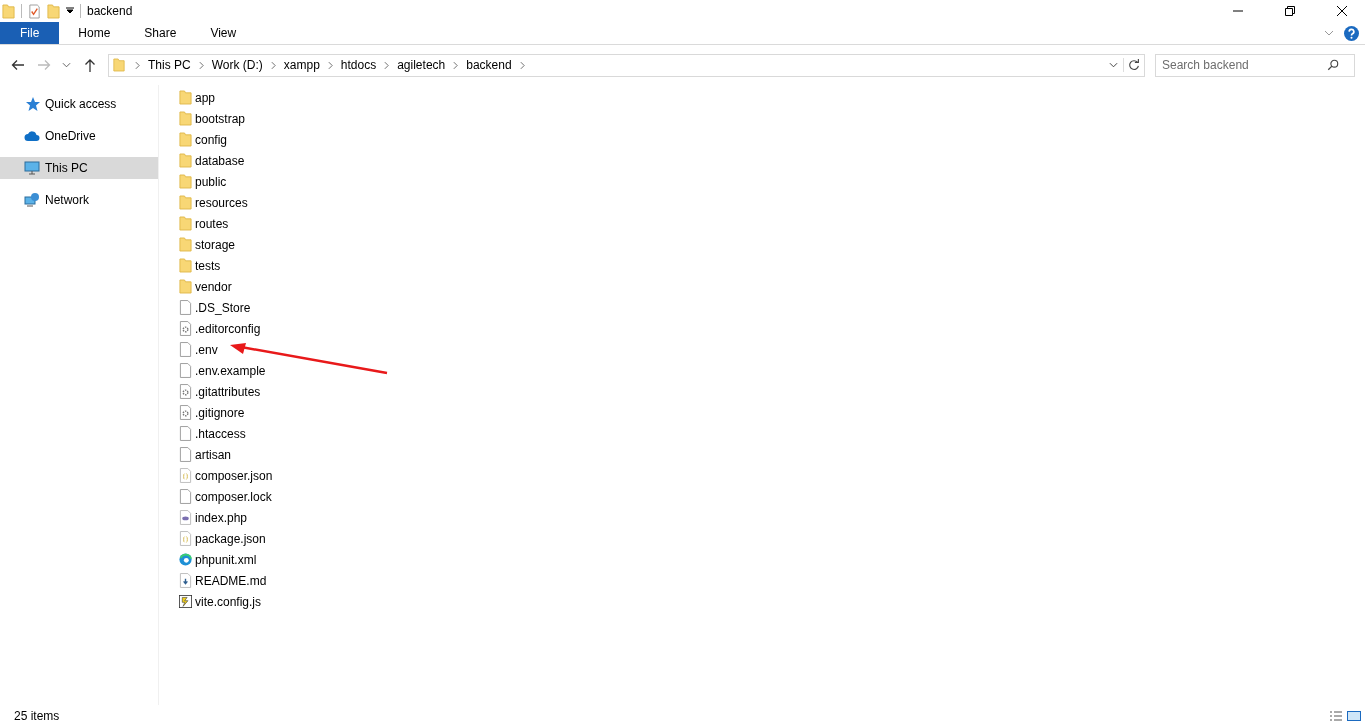 This screenshot has width=1365, height=727. I want to click on breadcrumb: agiletech, so click(421, 65).